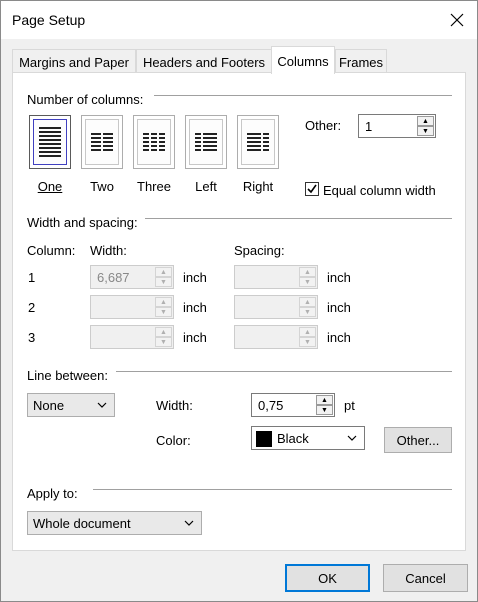 This screenshot has height=602, width=478. I want to click on columns-right-button, so click(258, 142).